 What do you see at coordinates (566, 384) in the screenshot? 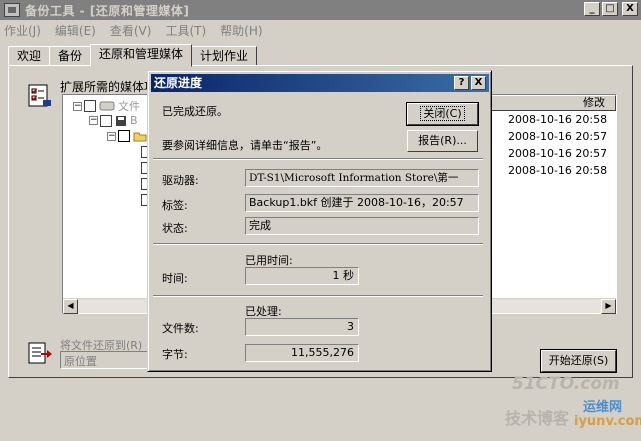
I see `watermark-text: 51CTO.com` at bounding box center [566, 384].